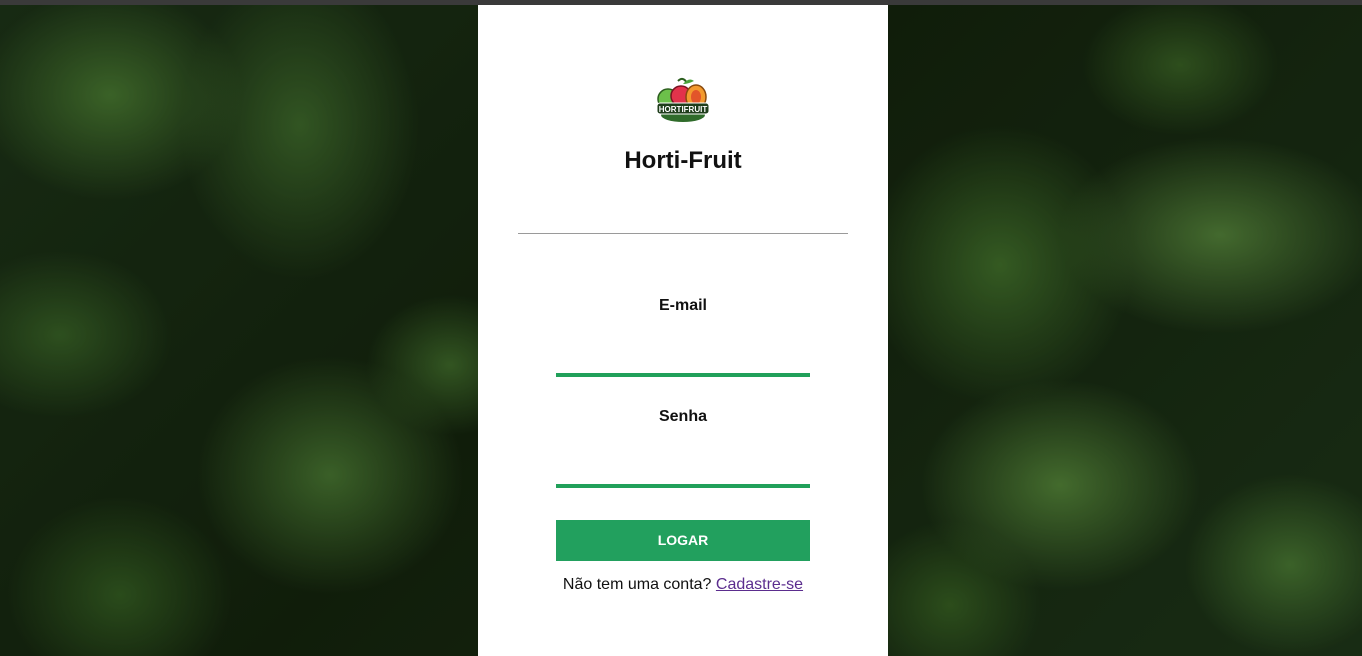 The image size is (1362, 656). Describe the element at coordinates (683, 160) in the screenshot. I see `brand-title: Horti-Fruit` at that location.